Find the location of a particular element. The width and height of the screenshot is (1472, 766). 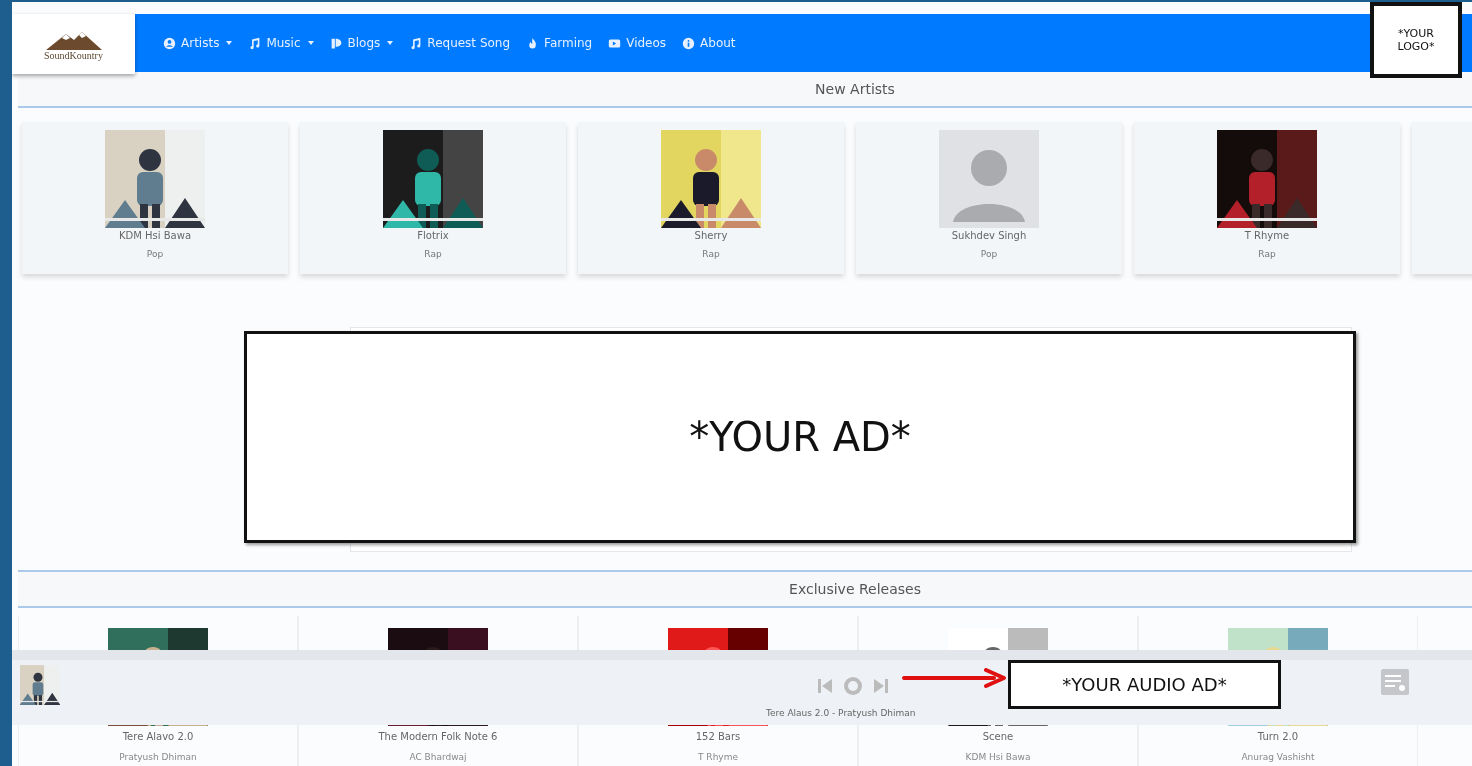

release-title: 152 Bars is located at coordinates (718, 736).